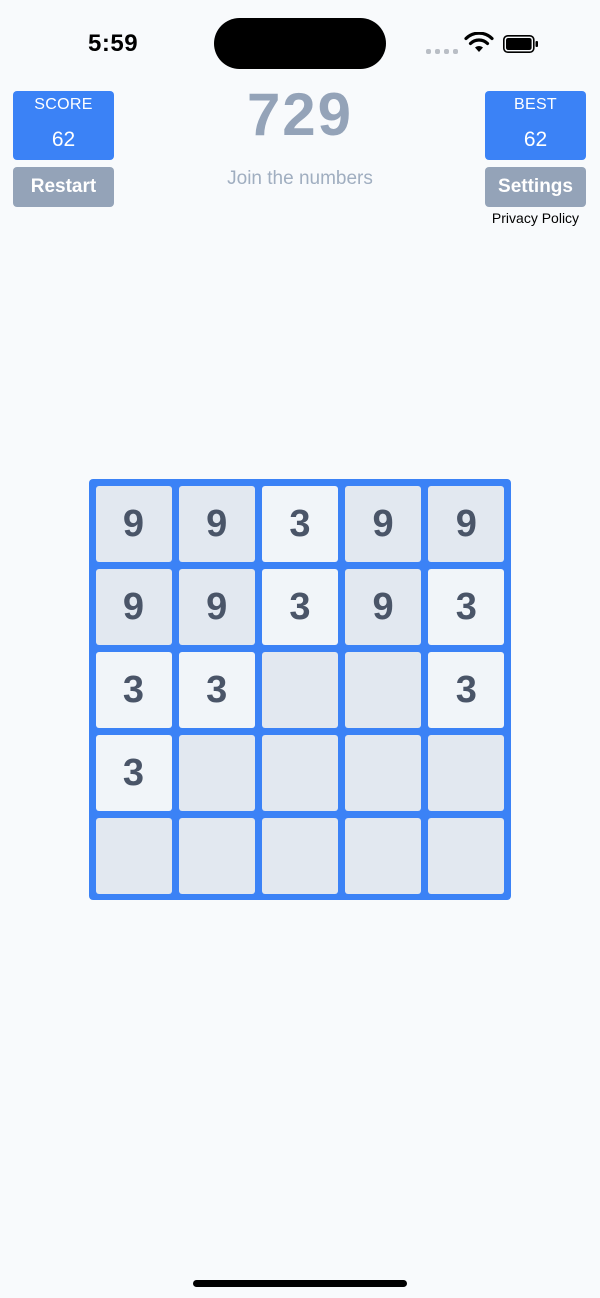  What do you see at coordinates (479, 42) in the screenshot?
I see `wifi-icon` at bounding box center [479, 42].